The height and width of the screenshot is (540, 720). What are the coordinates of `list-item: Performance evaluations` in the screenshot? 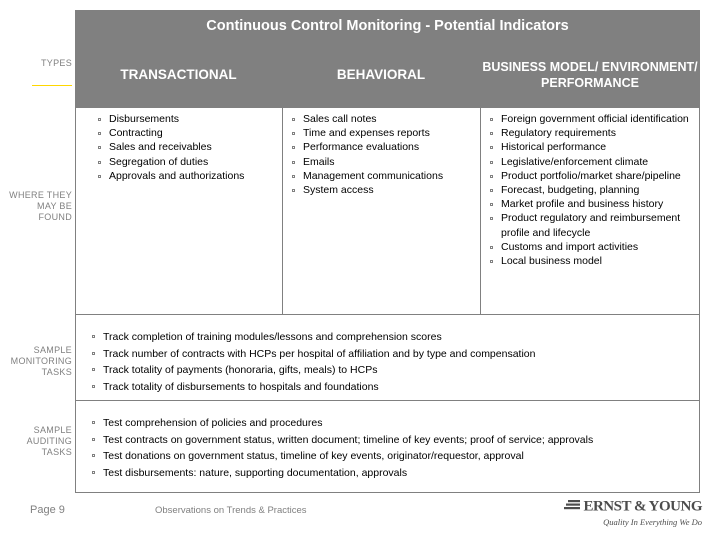 It's located at (383, 147).